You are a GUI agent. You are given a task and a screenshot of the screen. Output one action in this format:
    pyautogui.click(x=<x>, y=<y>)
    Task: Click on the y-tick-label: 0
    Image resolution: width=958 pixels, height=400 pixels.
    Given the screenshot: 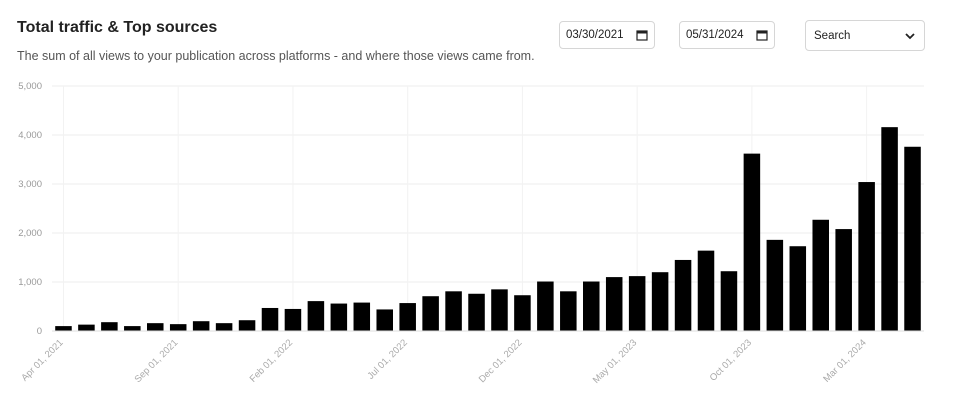 What is the action you would take?
    pyautogui.click(x=39, y=331)
    